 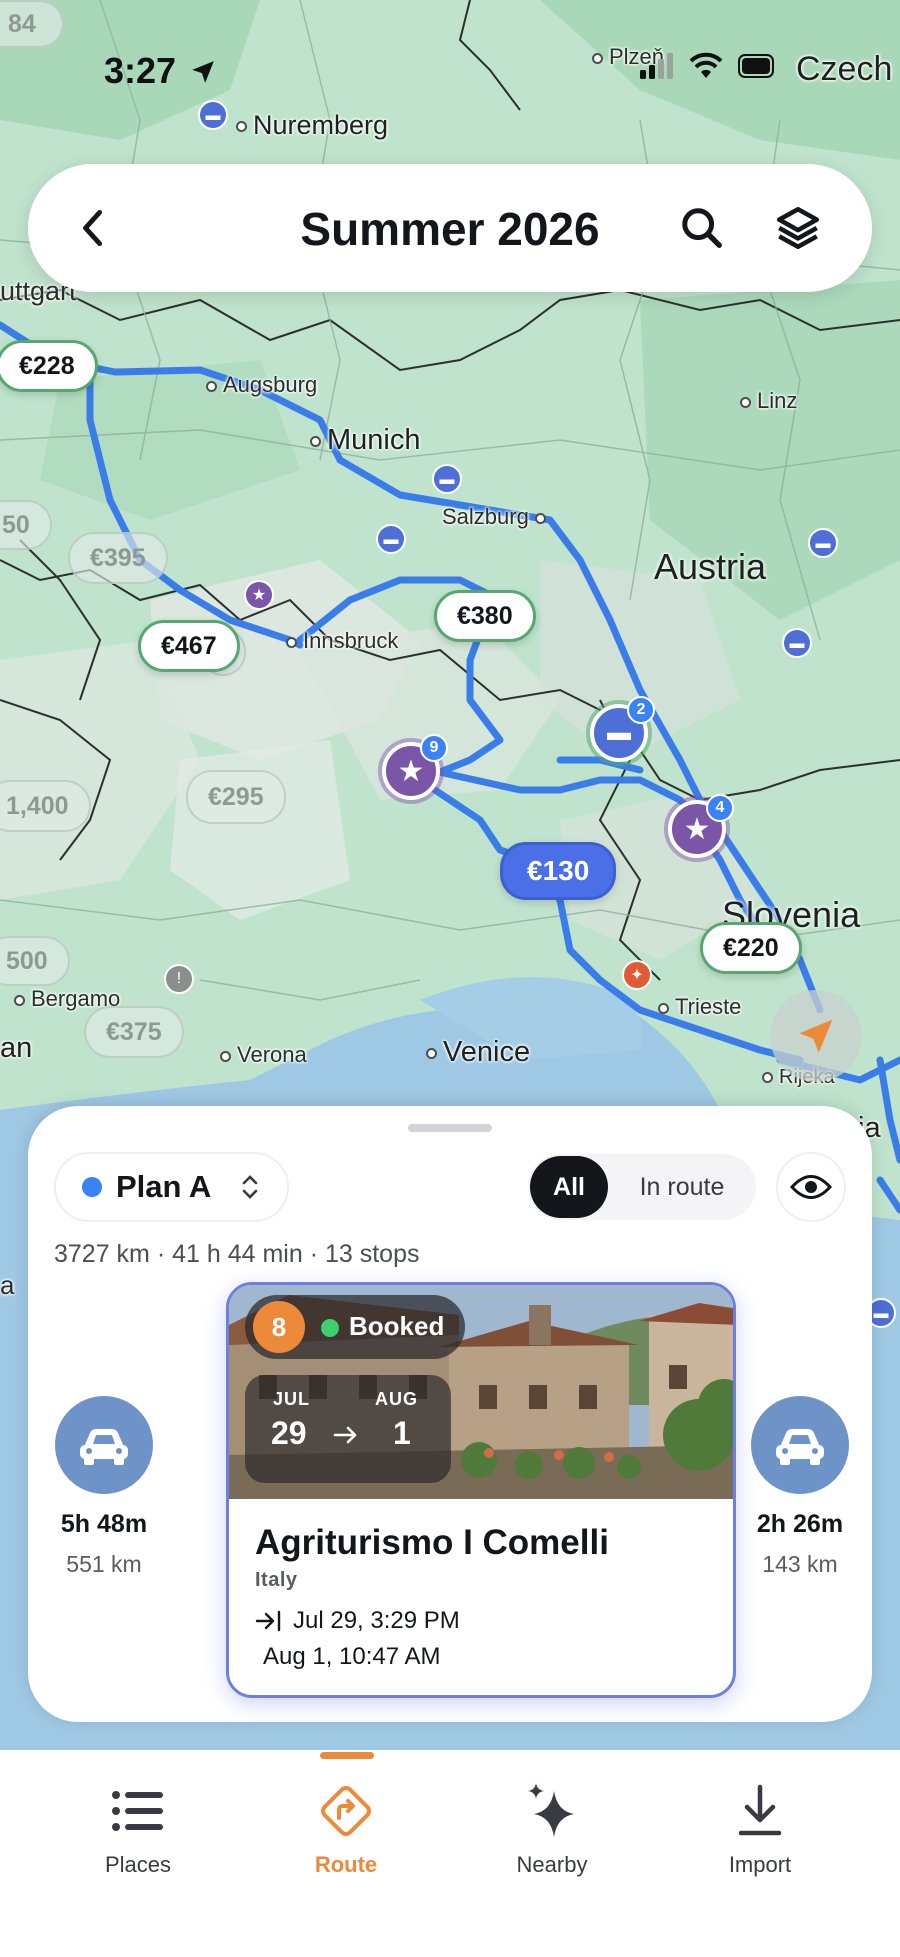 I want to click on hike-pin: ✦, so click(x=637, y=975).